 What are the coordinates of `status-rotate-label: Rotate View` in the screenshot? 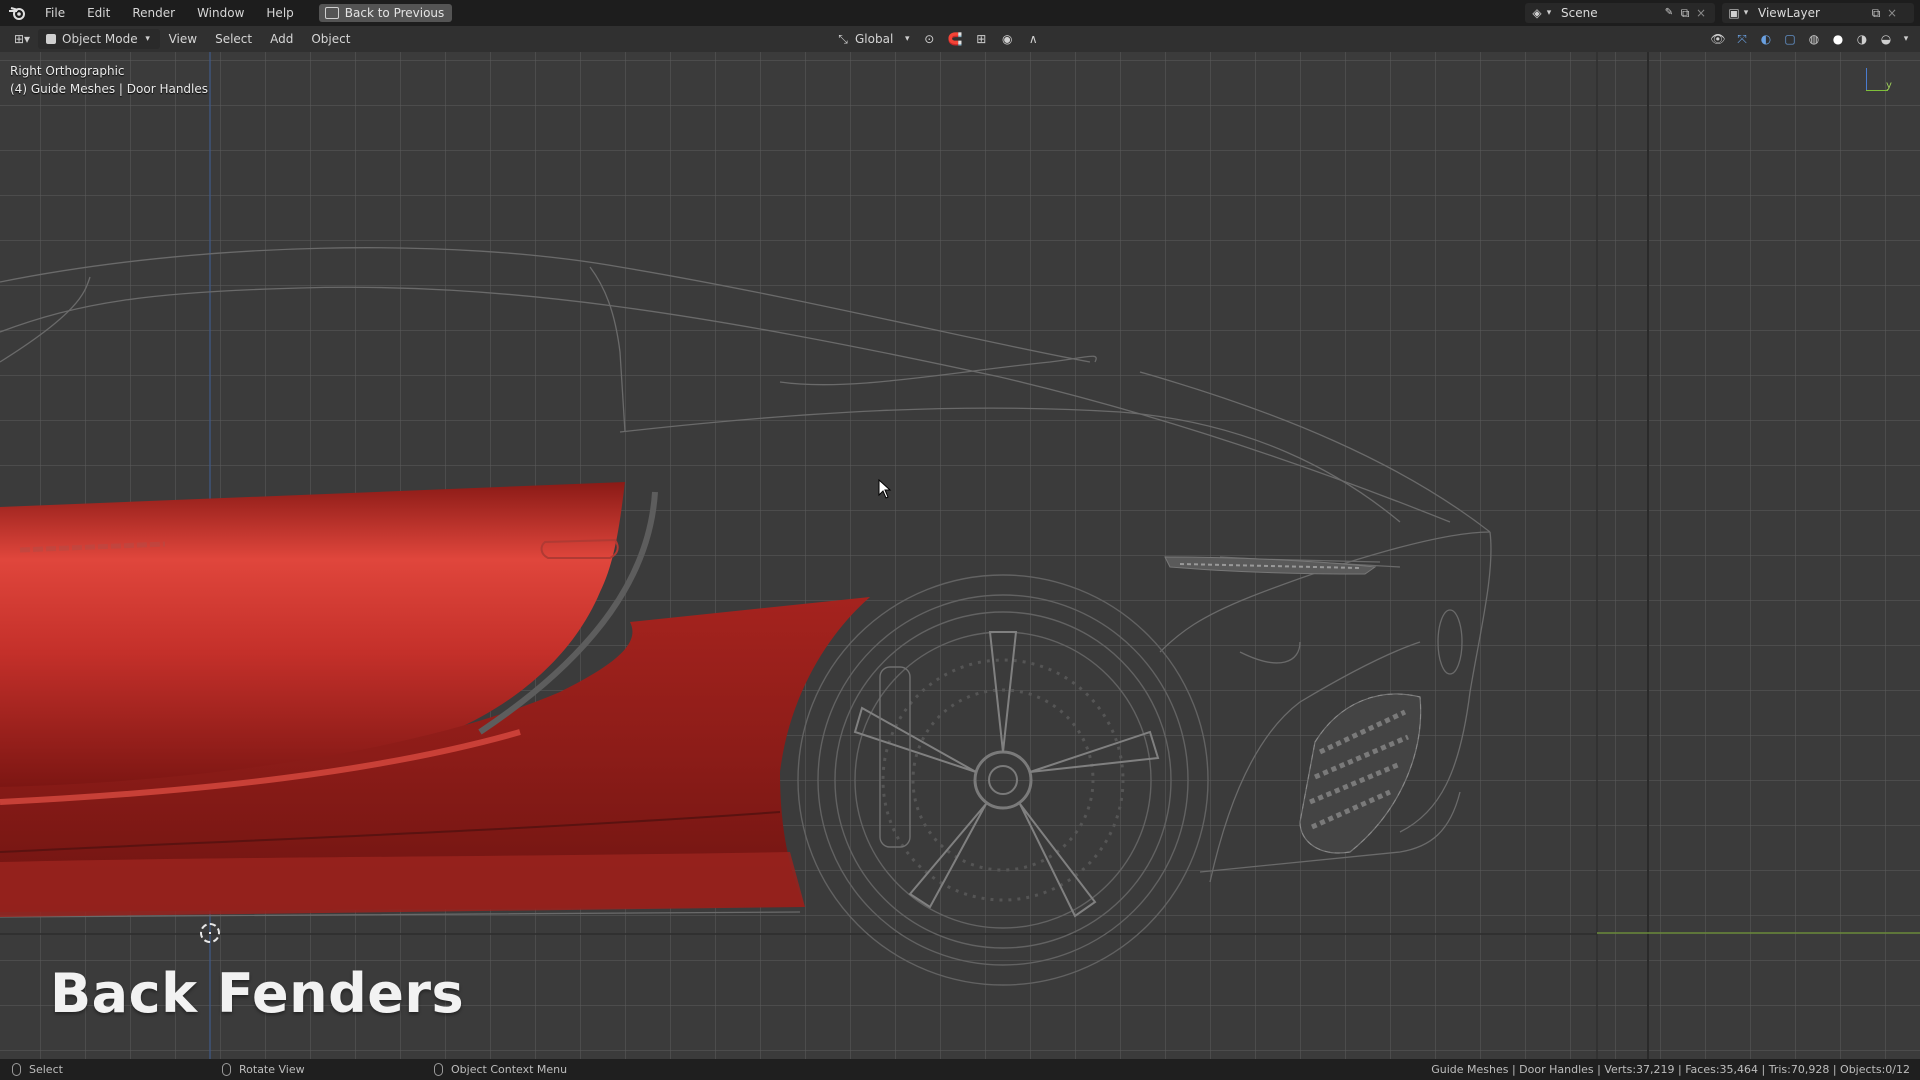 It's located at (272, 1069).